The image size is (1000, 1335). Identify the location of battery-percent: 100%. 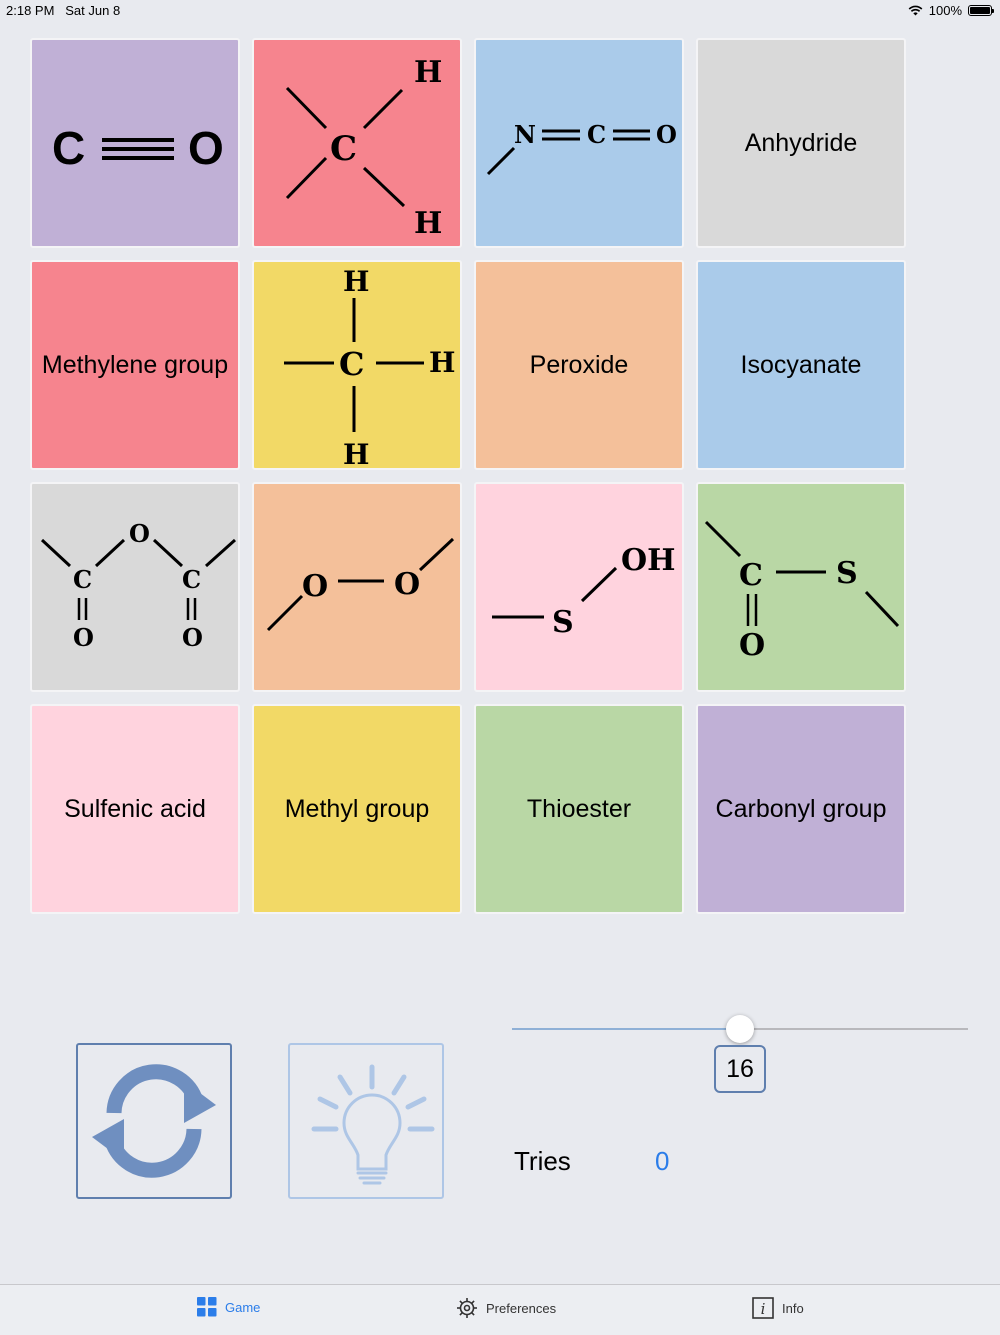
(945, 10).